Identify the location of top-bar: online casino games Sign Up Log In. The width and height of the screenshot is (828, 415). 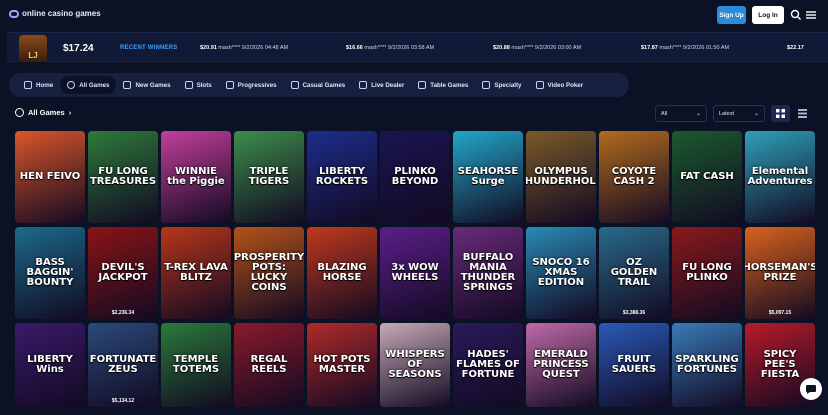
(414, 15).